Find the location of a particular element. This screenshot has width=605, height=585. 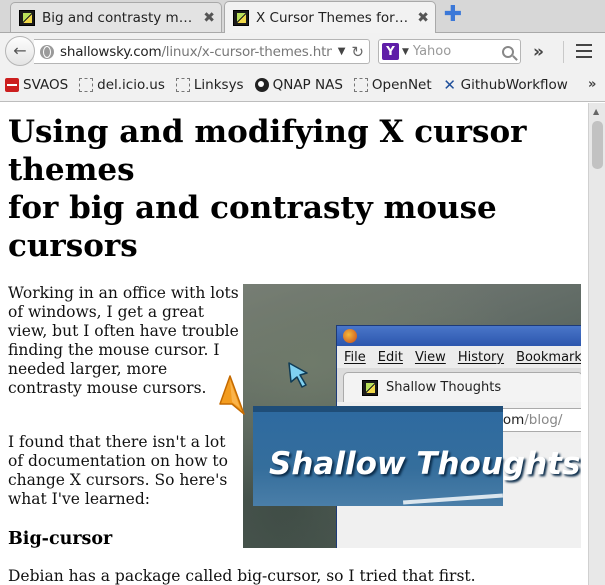

screenshot-menu-view: View is located at coordinates (430, 357).